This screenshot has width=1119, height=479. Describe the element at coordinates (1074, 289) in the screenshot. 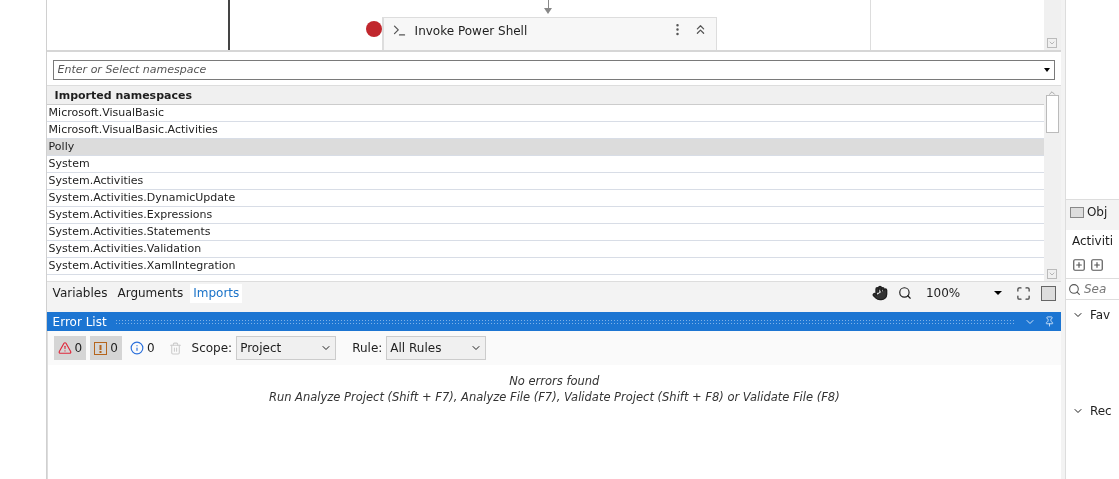

I see `search-icon` at that location.